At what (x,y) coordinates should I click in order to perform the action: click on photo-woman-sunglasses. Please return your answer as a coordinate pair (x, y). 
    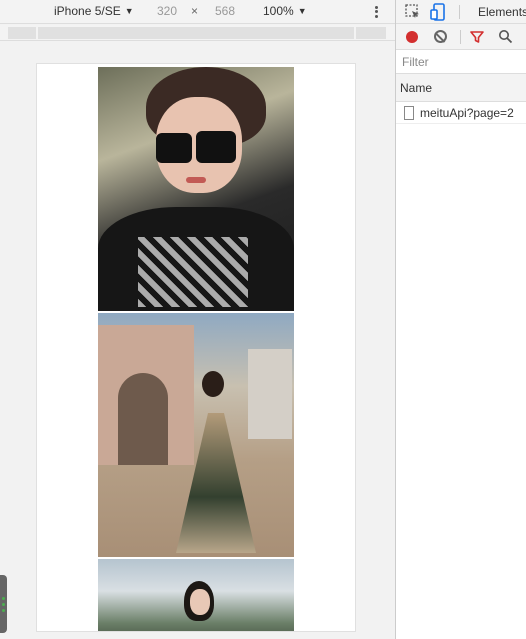
    Looking at the image, I should click on (196, 189).